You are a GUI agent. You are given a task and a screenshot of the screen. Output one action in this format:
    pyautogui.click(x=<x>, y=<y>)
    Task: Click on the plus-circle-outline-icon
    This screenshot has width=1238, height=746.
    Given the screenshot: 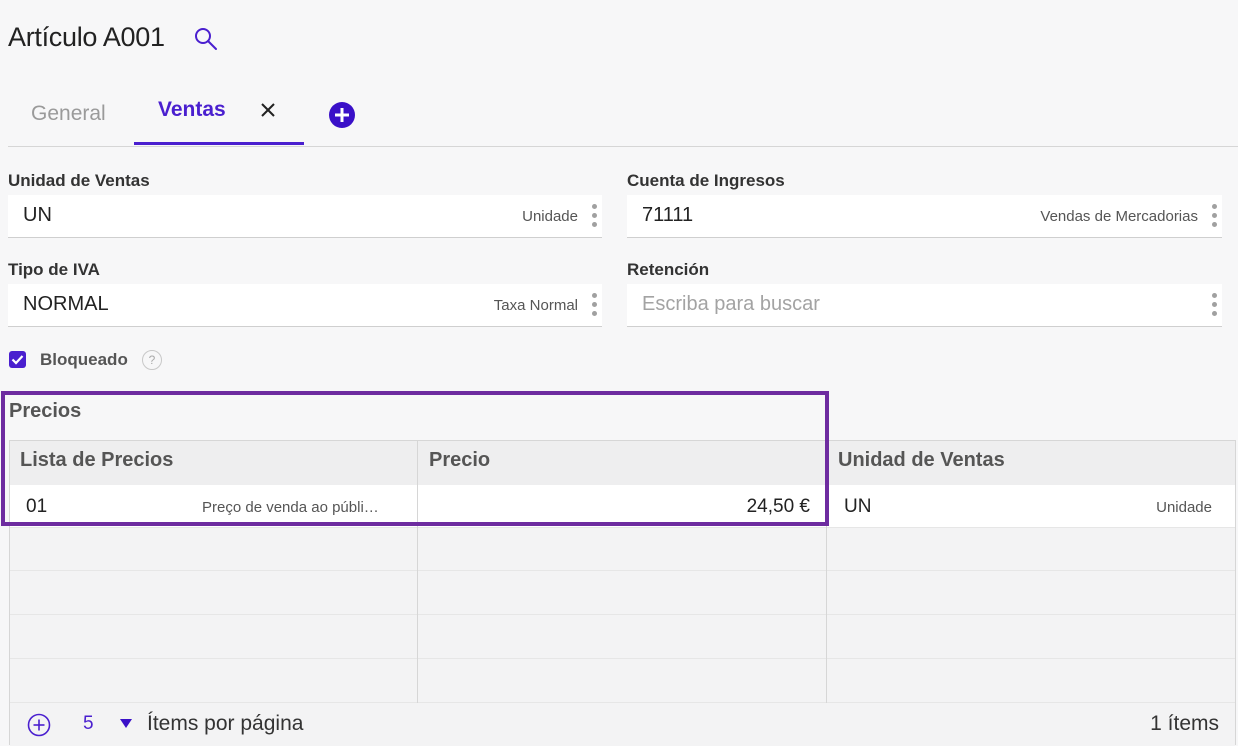 What is the action you would take?
    pyautogui.click(x=39, y=725)
    